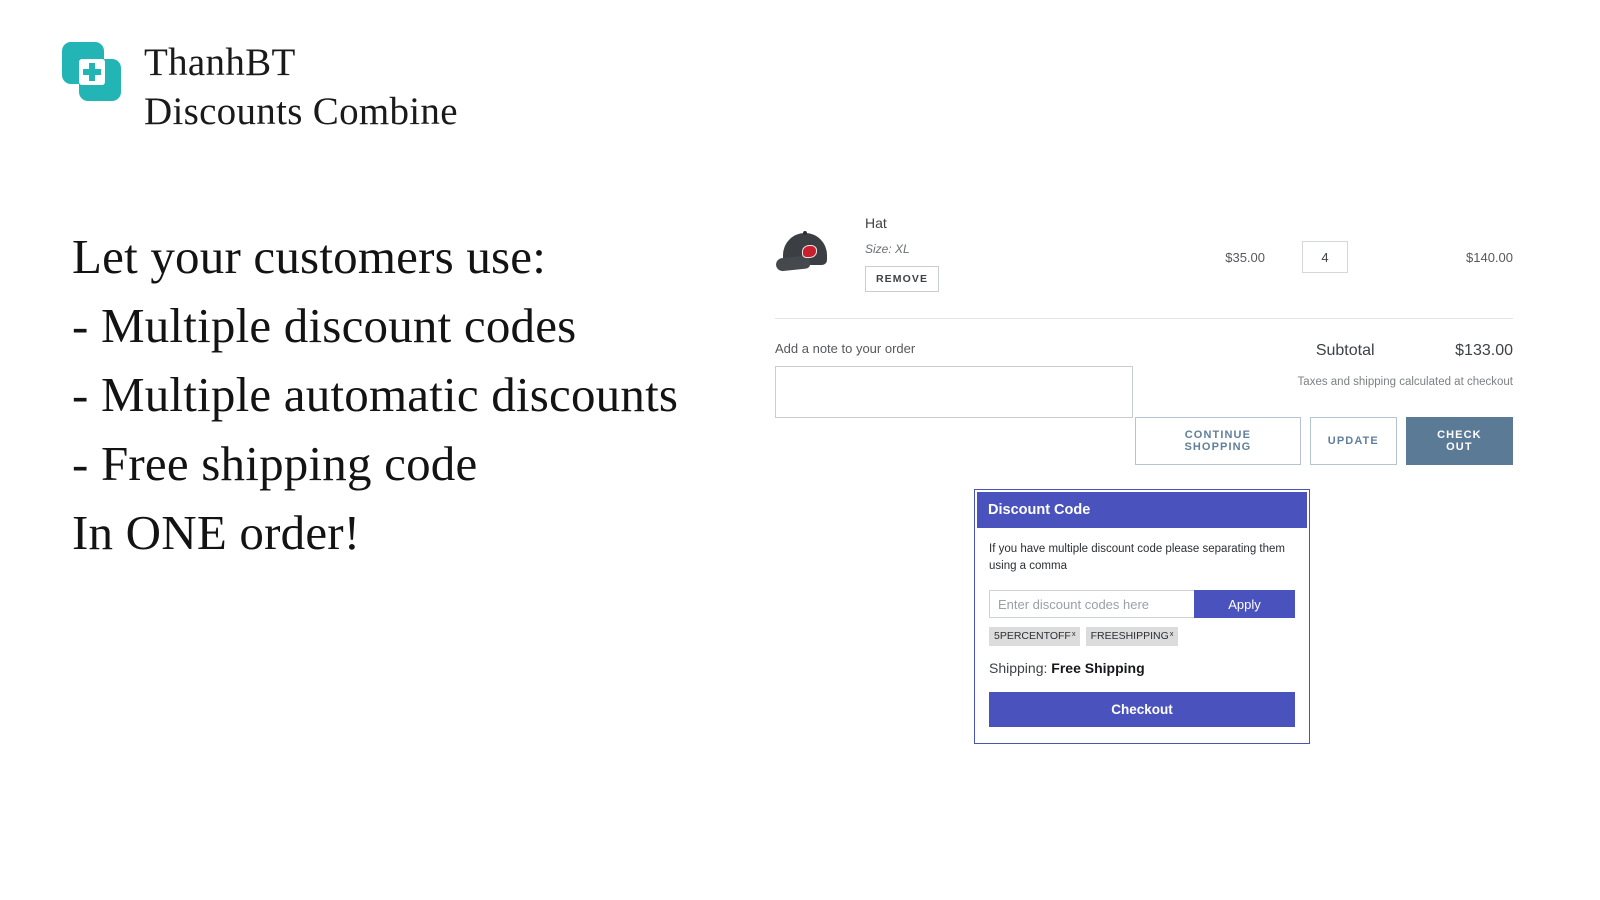 Image resolution: width=1600 pixels, height=900 pixels. What do you see at coordinates (887, 249) in the screenshot?
I see `cart-item-variant: Size: XL` at bounding box center [887, 249].